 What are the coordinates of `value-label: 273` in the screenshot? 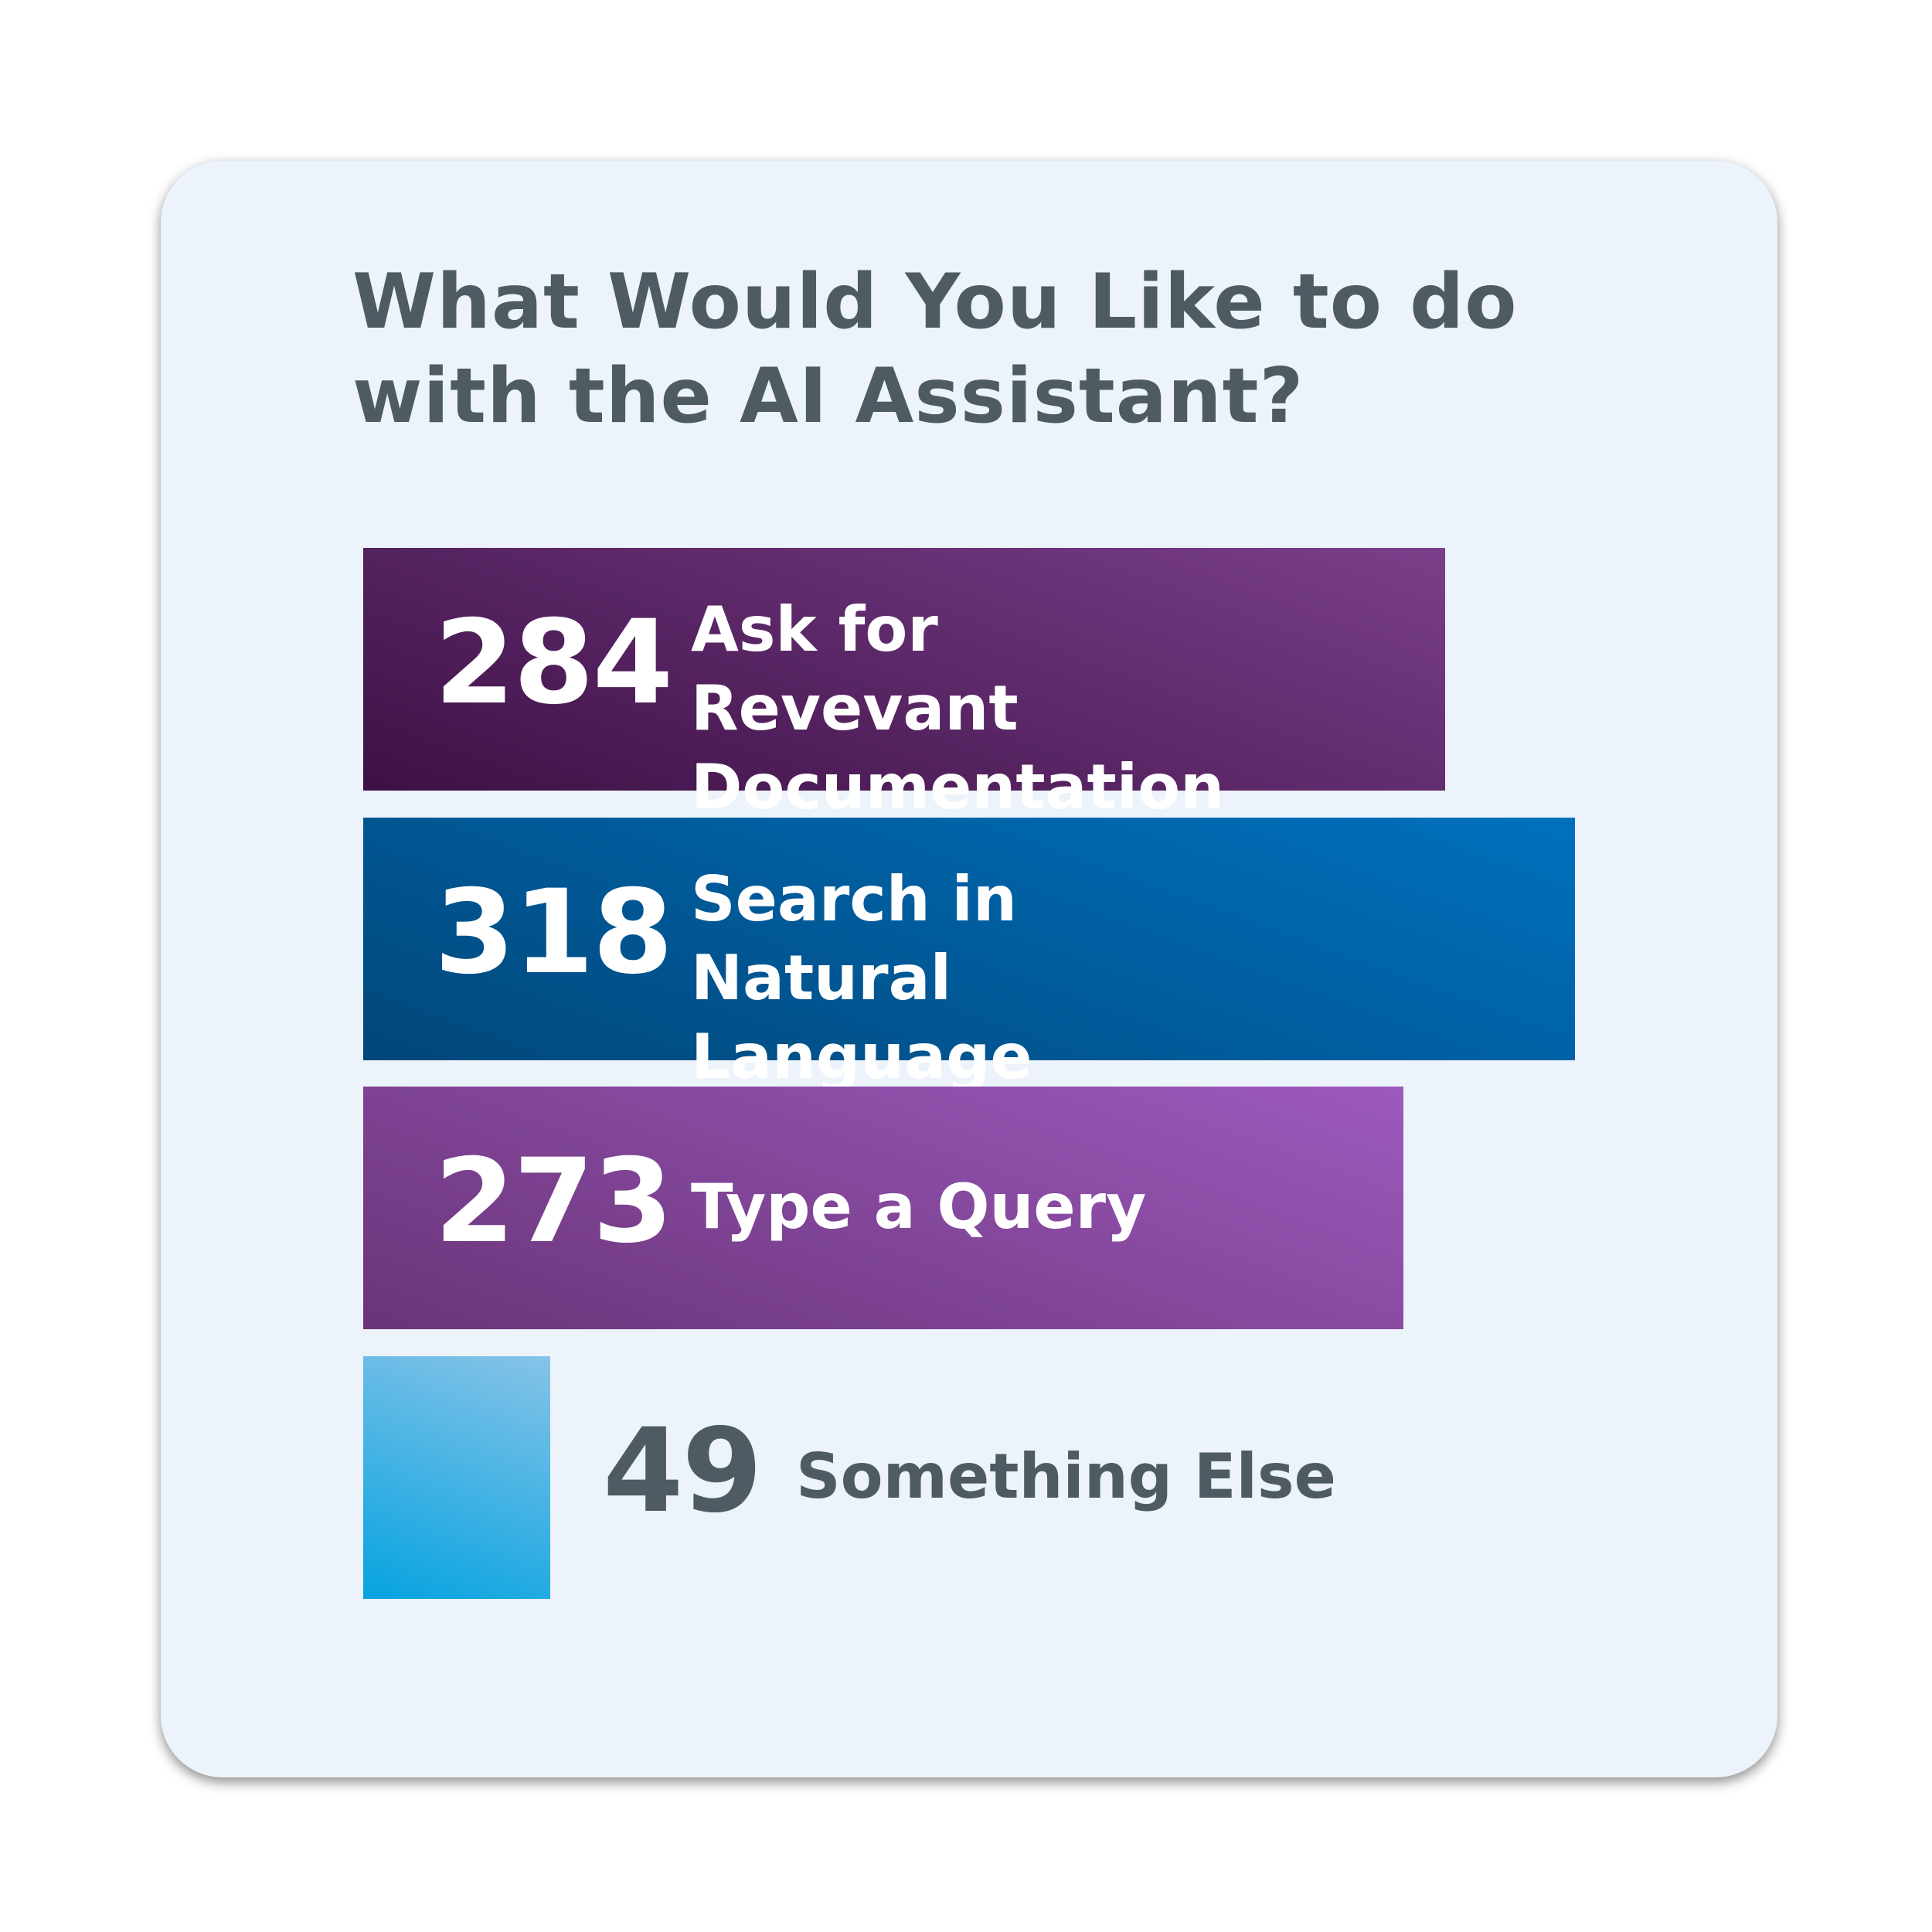 It's located at (553, 1201).